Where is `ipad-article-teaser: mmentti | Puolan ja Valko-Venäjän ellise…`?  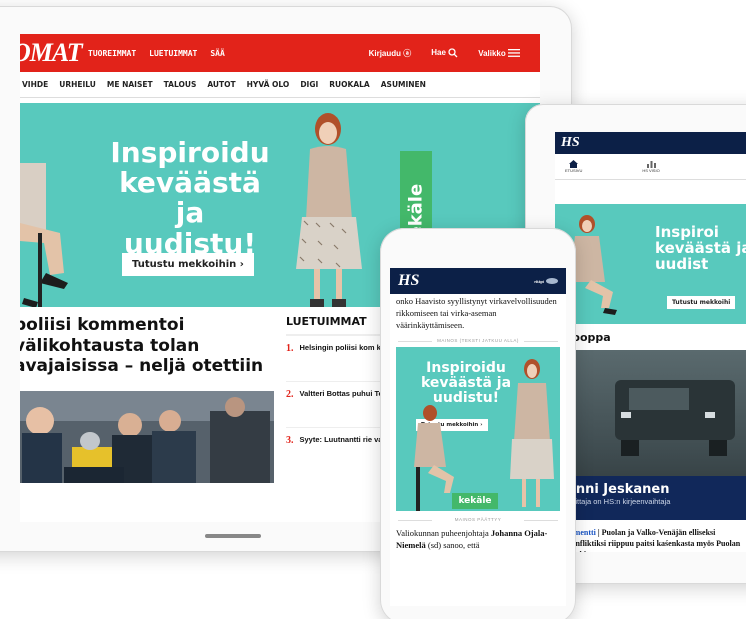
ipad-article-teaser: mmentti | Puolan ja Valko-Venäjän ellise… is located at coordinates (650, 536).